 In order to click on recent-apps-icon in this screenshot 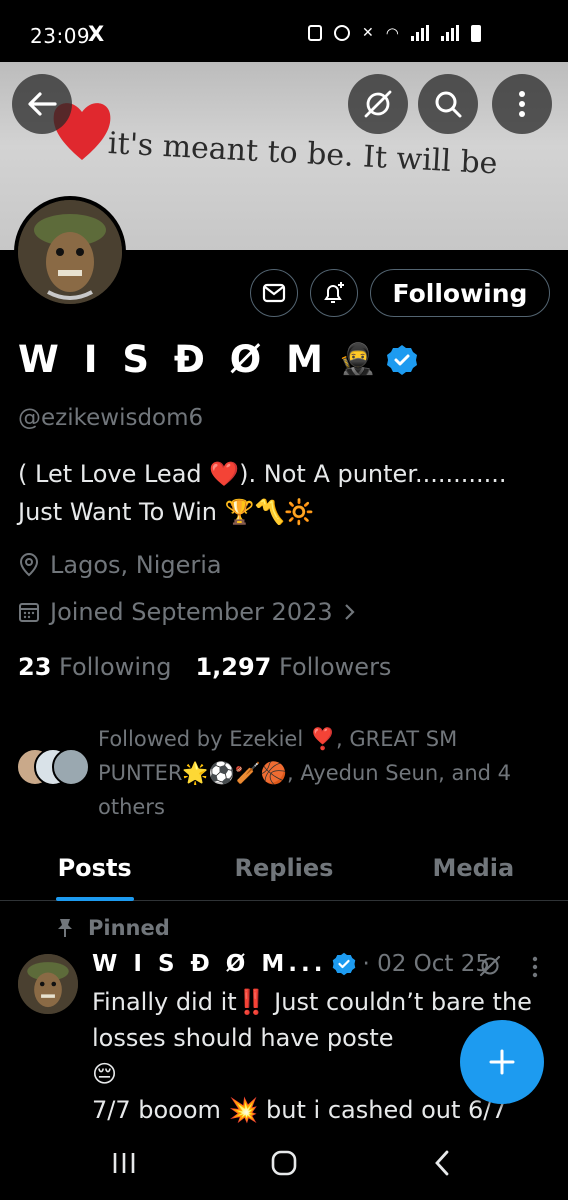, I will do `click(124, 1163)`.